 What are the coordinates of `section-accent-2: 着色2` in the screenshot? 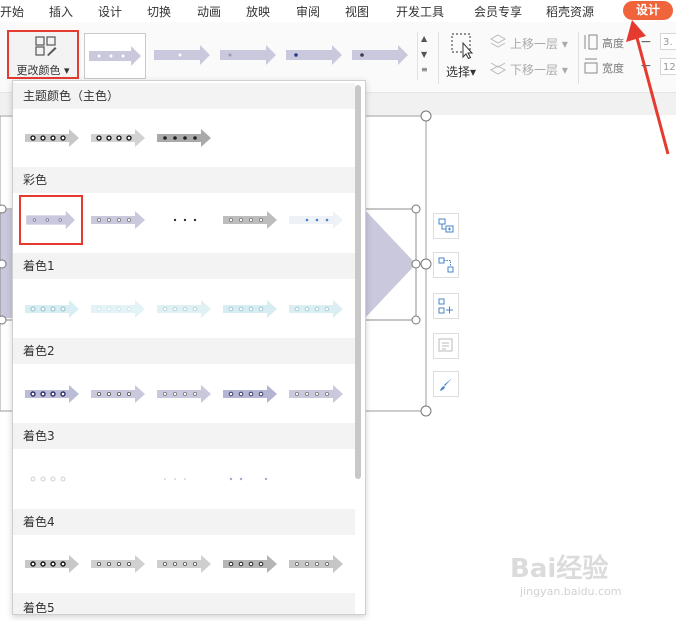 It's located at (184, 351).